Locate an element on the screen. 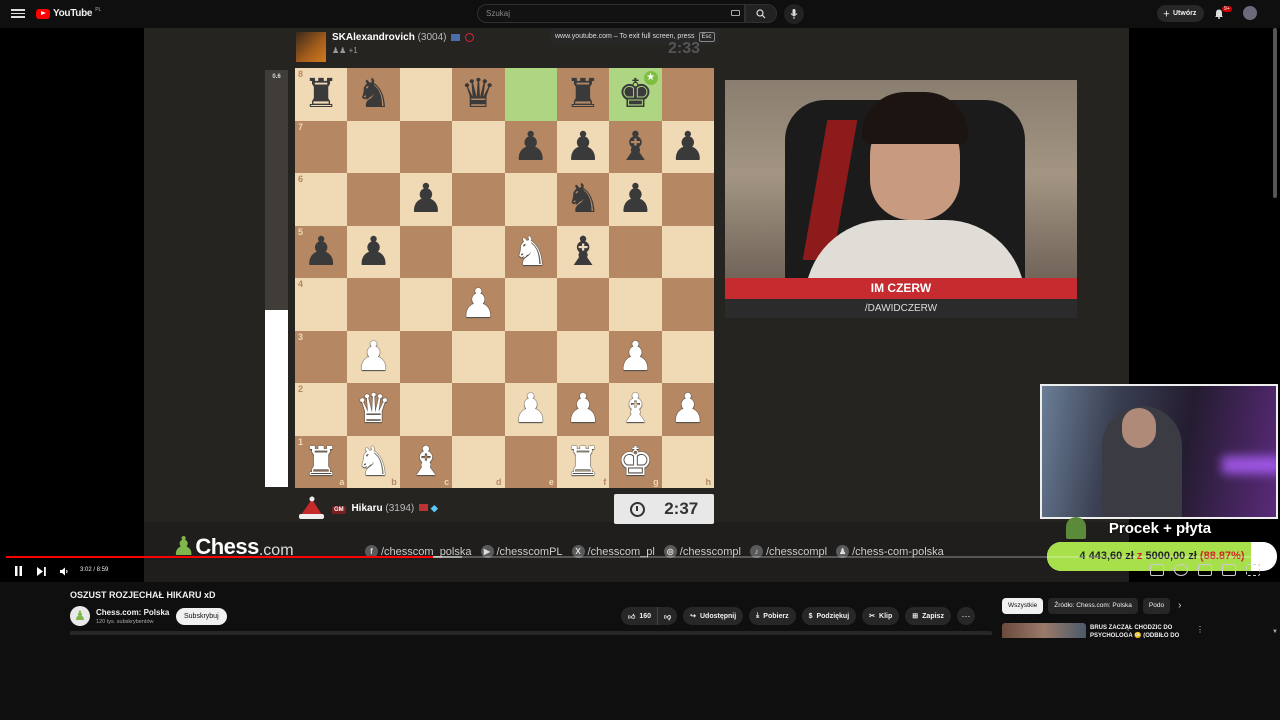 The height and width of the screenshot is (720, 1280). square-h5 is located at coordinates (687, 251).